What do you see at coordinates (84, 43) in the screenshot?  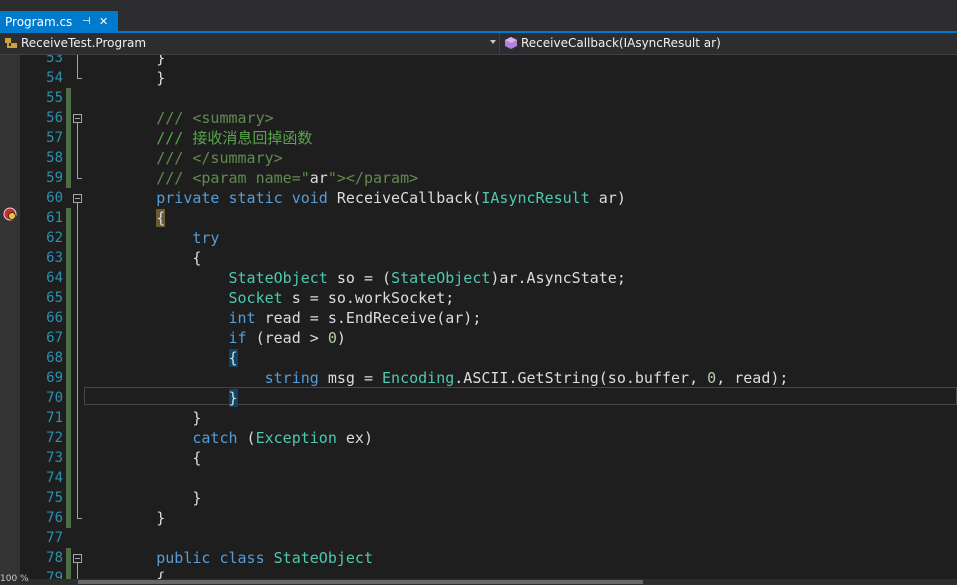 I see `class-path-label: ReceiveTest.Program` at bounding box center [84, 43].